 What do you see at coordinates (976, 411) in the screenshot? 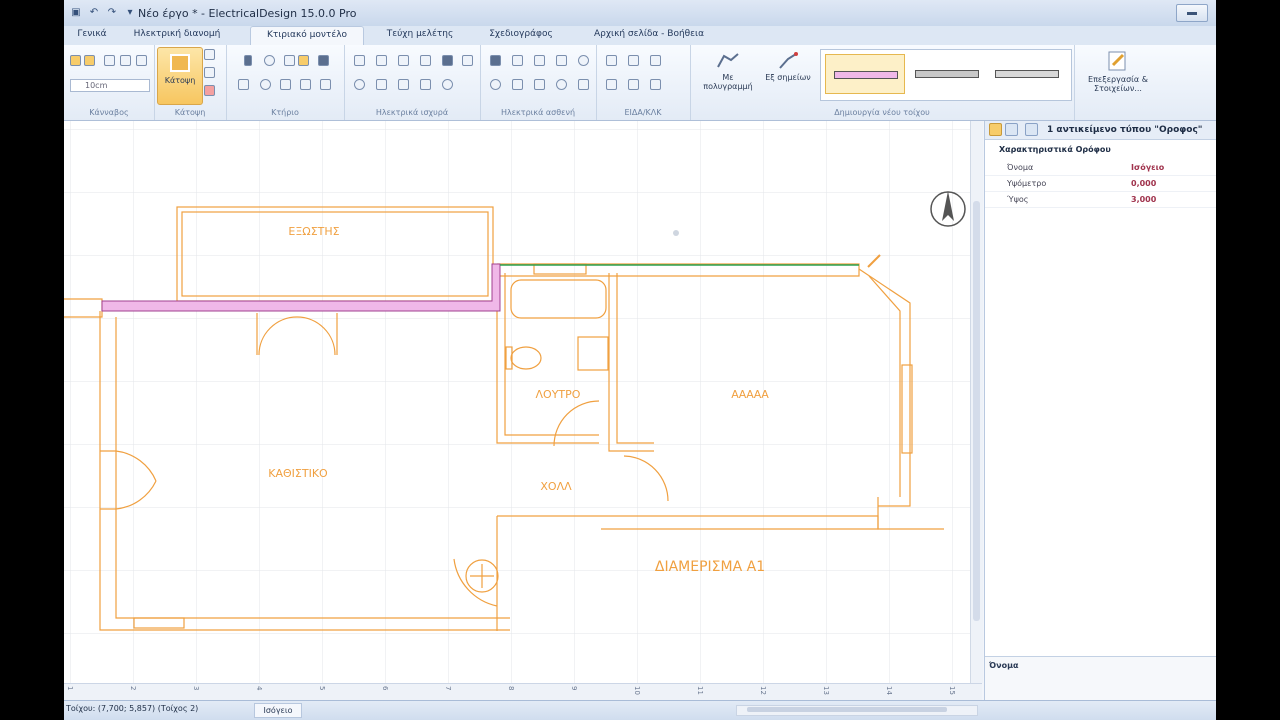
I see `vertical-scroll-thumb` at bounding box center [976, 411].